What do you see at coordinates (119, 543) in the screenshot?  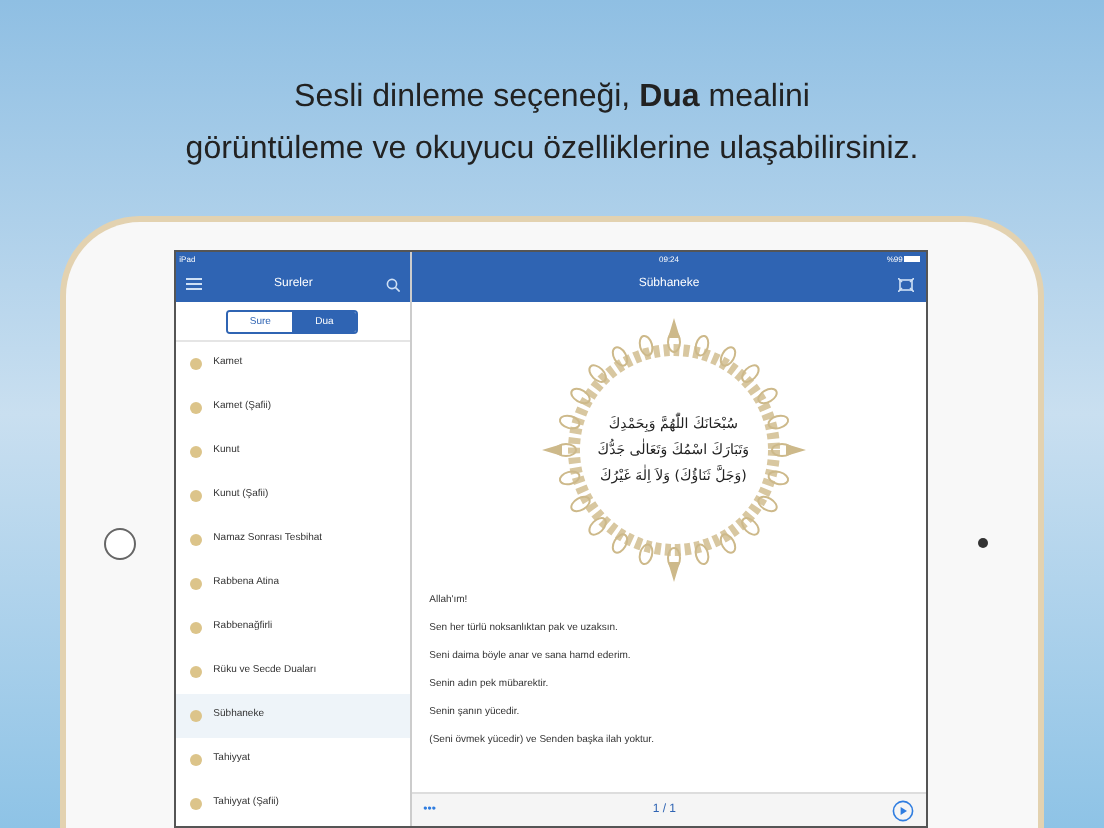 I see `home-button` at bounding box center [119, 543].